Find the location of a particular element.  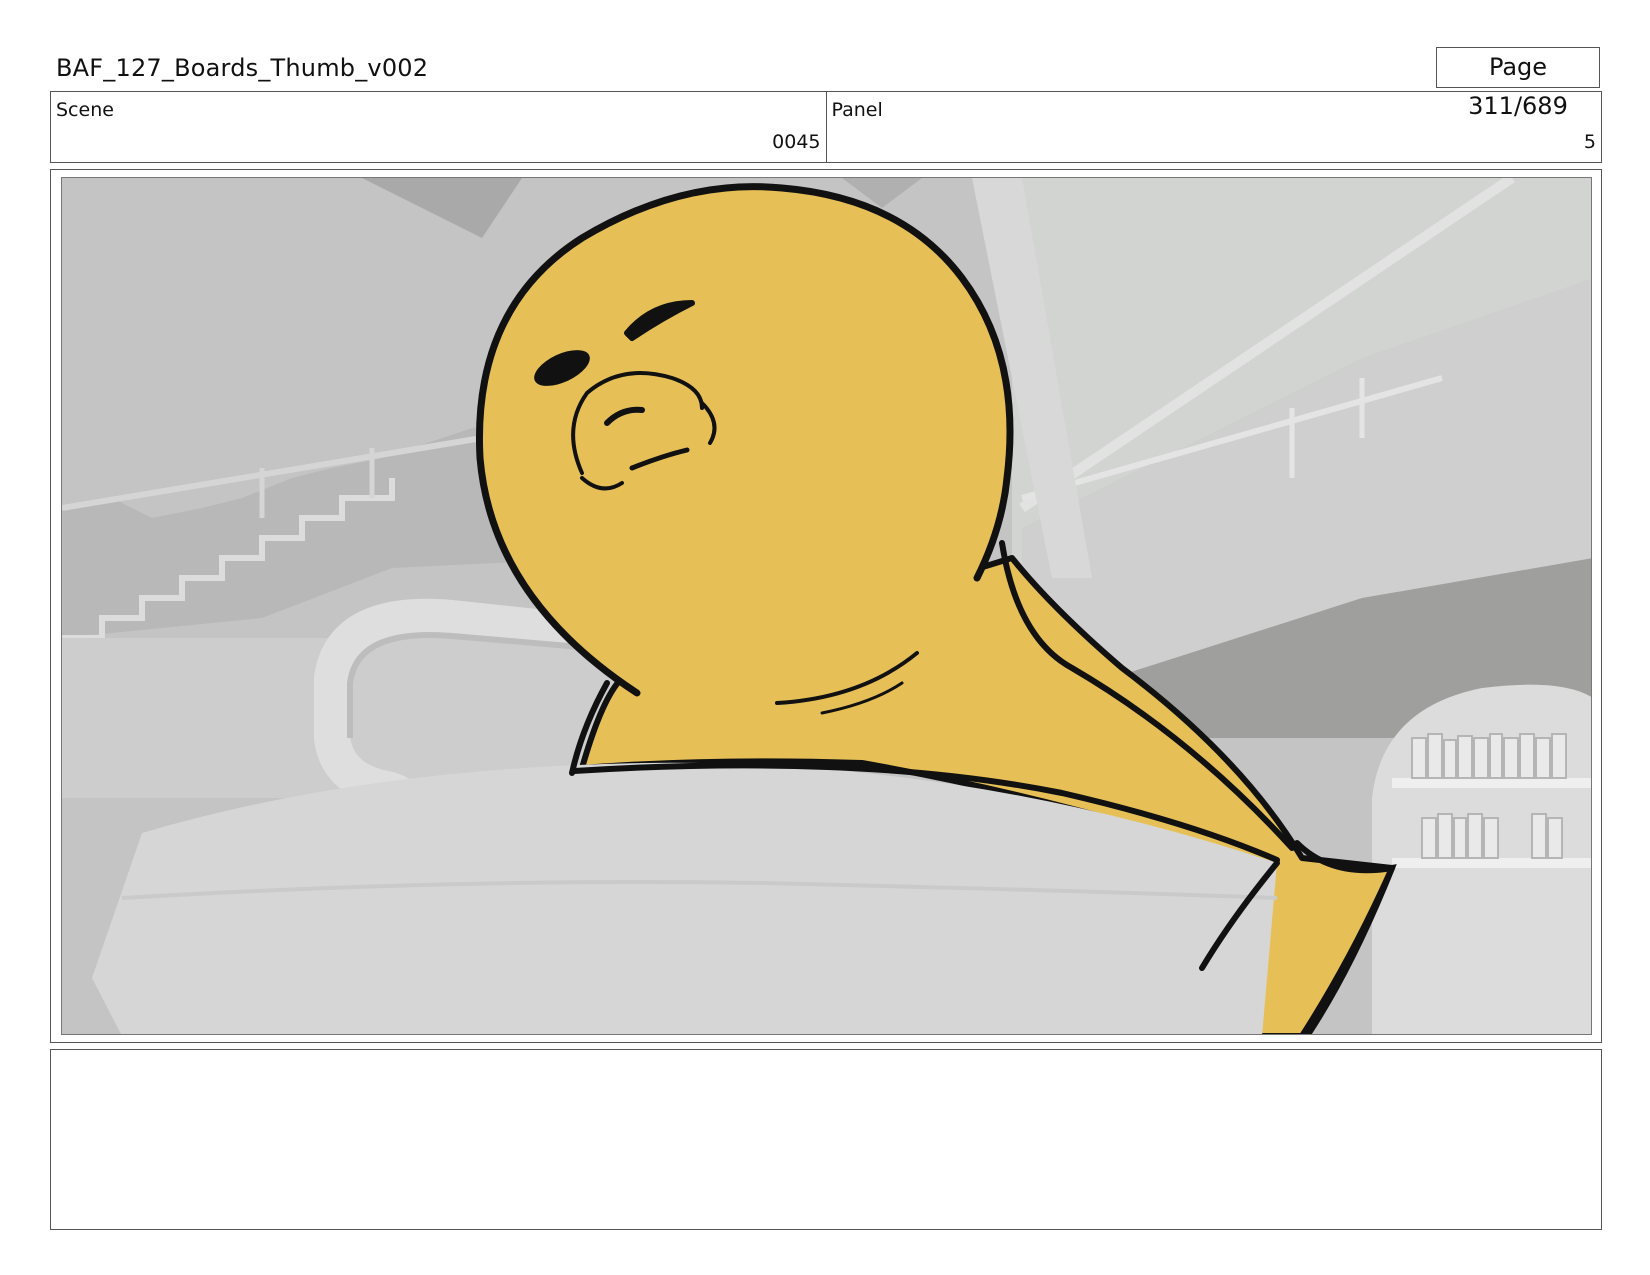

page-counter: Page 311/689 is located at coordinates (1518, 83).